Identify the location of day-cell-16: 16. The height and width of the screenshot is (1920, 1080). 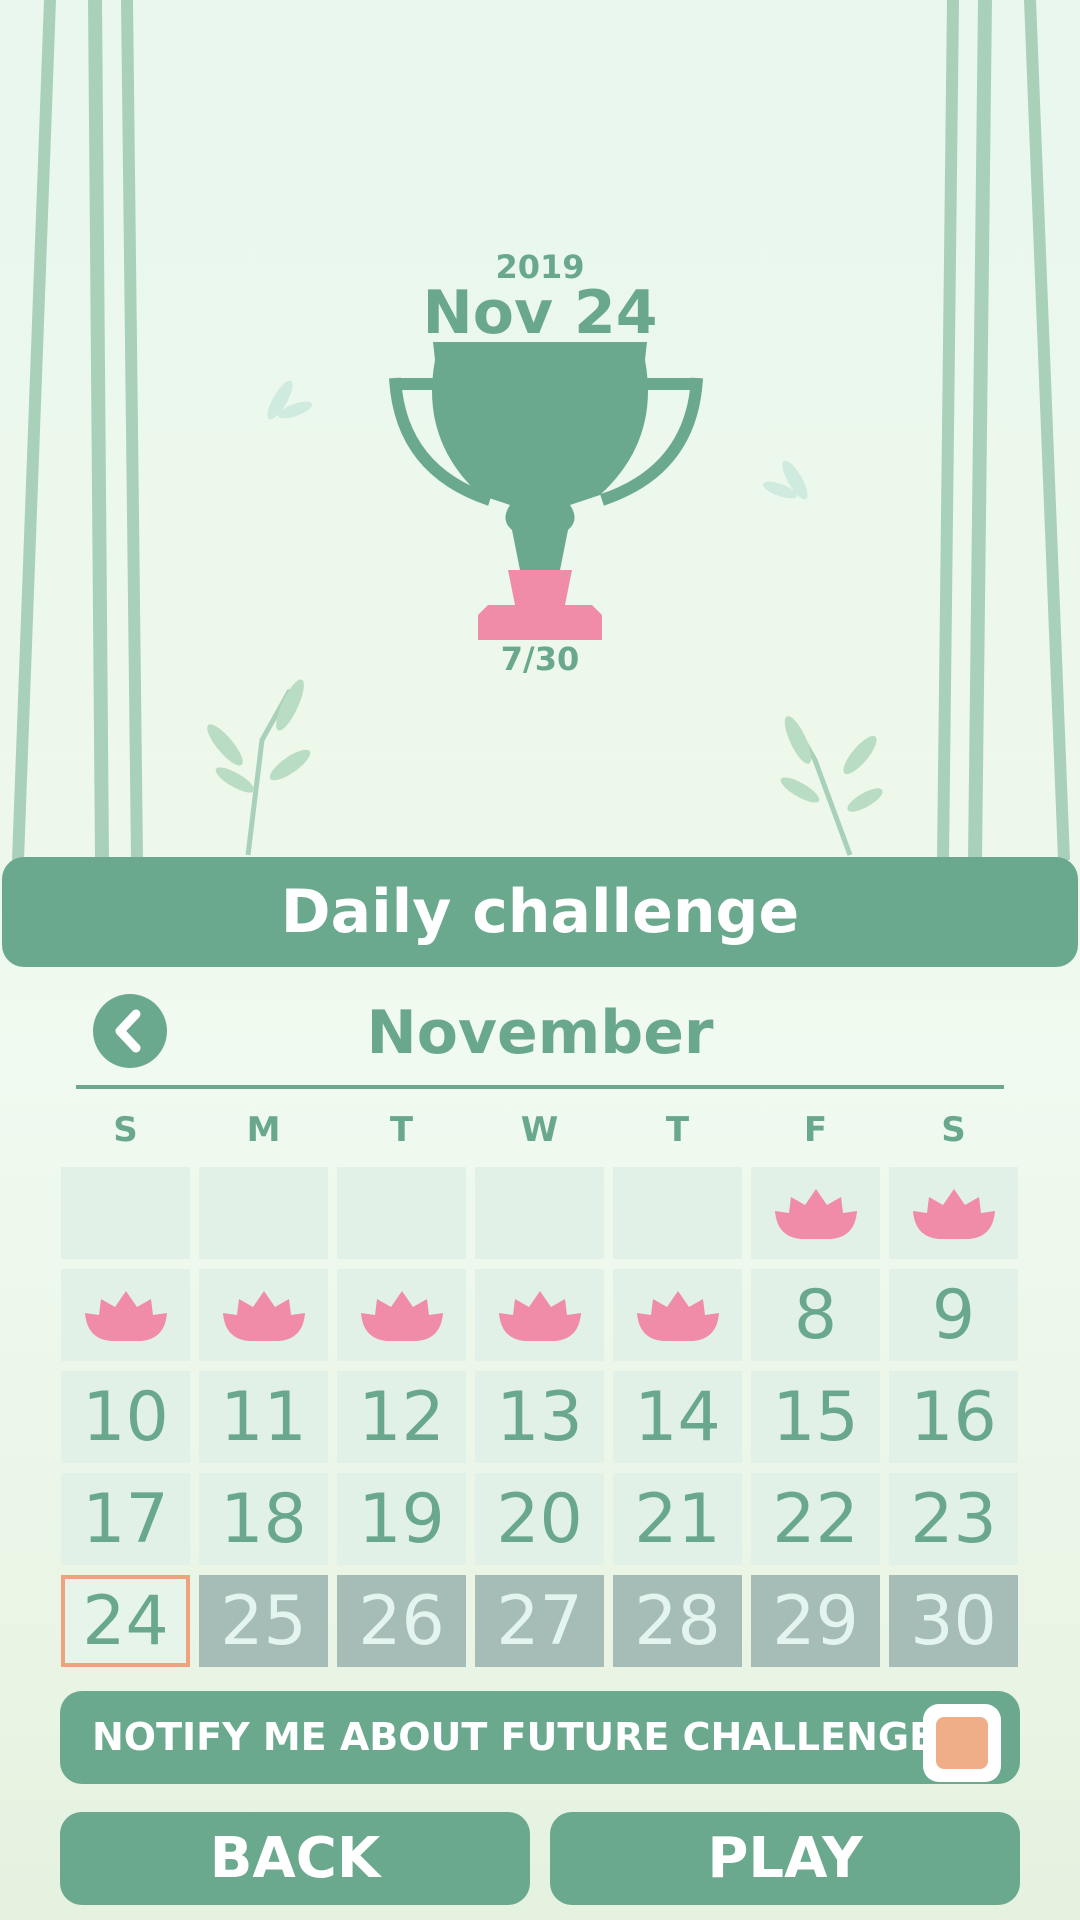
(953, 1417).